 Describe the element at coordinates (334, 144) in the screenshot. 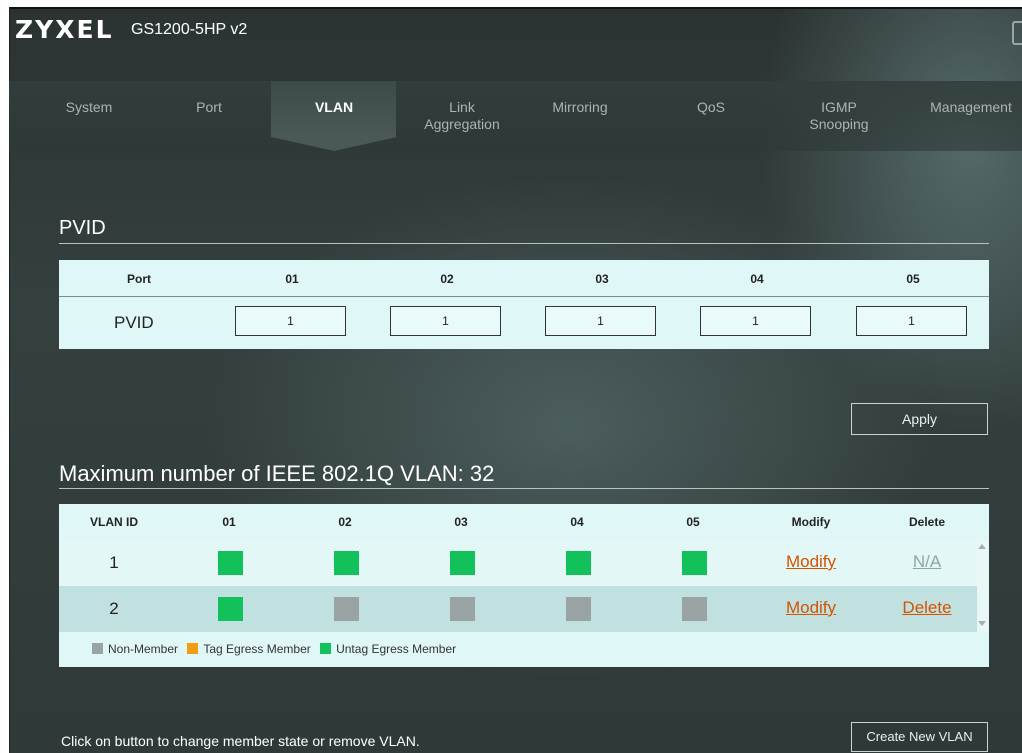

I see `active-tab-arrow` at that location.